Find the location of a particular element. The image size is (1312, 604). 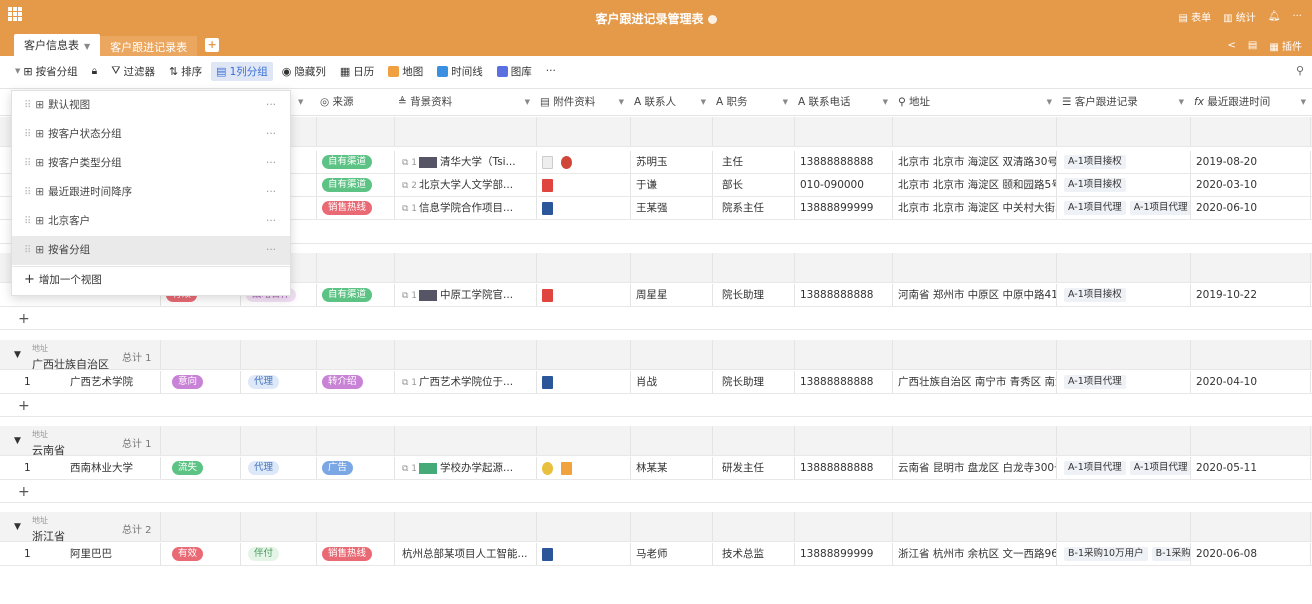

filter-button: ⛛ 过滤器 is located at coordinates (133, 71).